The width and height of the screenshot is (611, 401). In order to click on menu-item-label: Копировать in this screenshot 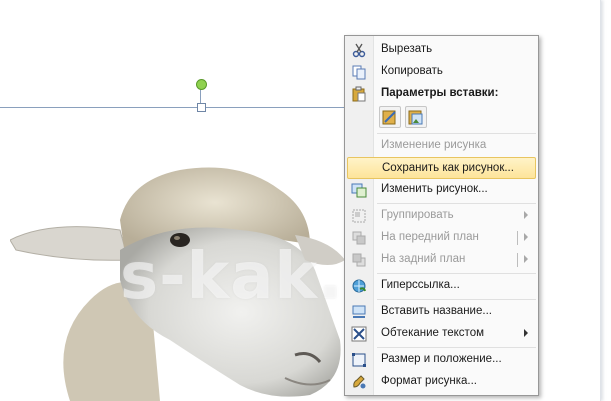, I will do `click(412, 71)`.